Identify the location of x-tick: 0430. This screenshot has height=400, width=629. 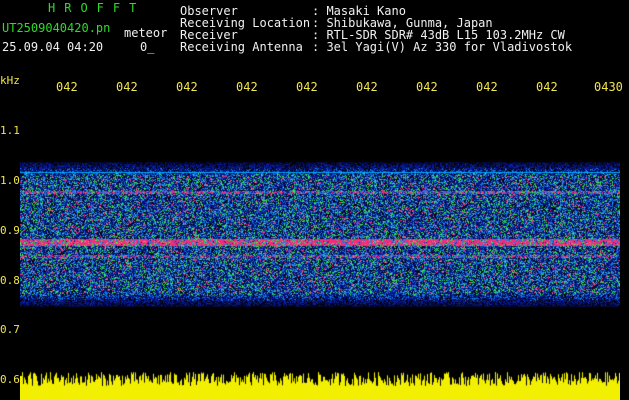
(608, 87).